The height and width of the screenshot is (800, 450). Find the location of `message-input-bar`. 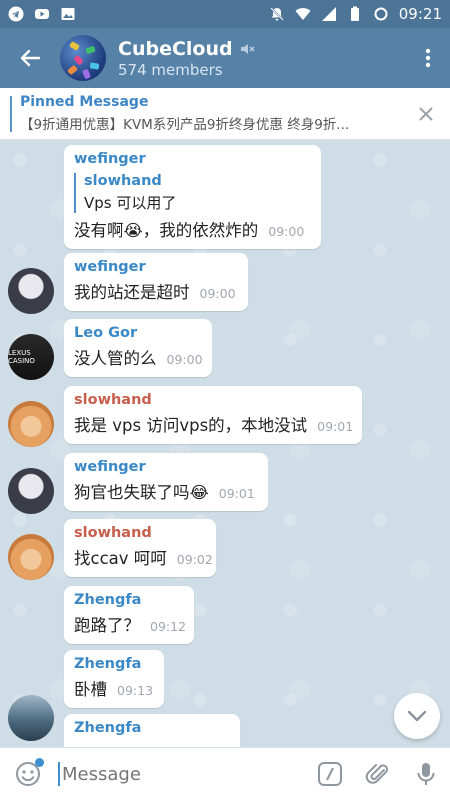

message-input-bar is located at coordinates (225, 773).